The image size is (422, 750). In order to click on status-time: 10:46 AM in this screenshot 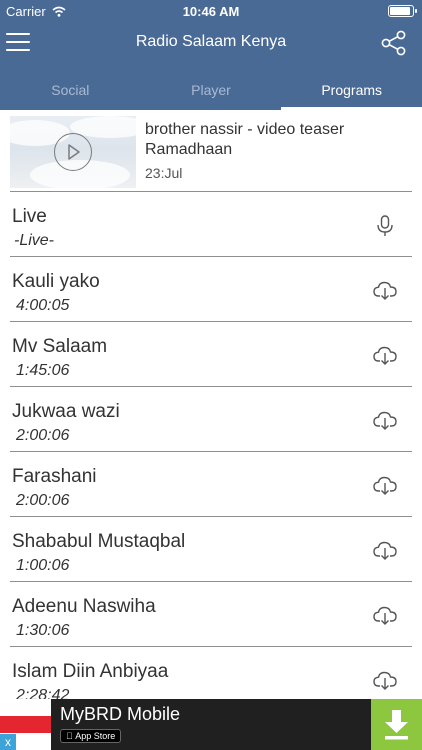, I will do `click(211, 11)`.